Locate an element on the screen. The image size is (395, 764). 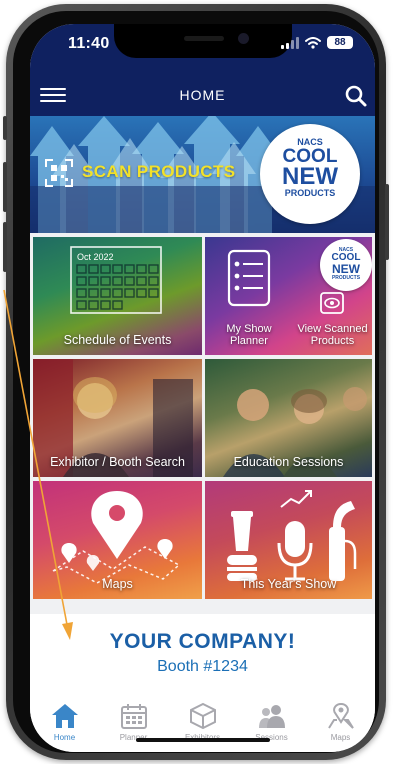
tile-this-years-show-label: This Year's Show is located at coordinates (288, 584).